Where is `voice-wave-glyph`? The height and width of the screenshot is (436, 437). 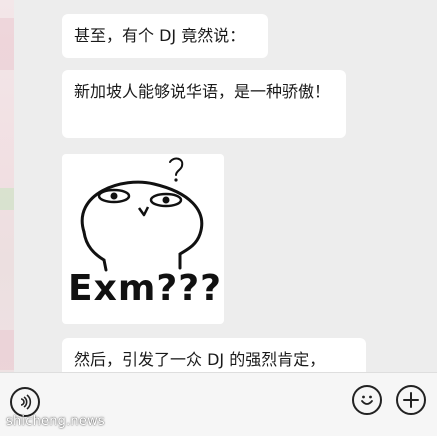
voice-wave-glyph is located at coordinates (26, 402).